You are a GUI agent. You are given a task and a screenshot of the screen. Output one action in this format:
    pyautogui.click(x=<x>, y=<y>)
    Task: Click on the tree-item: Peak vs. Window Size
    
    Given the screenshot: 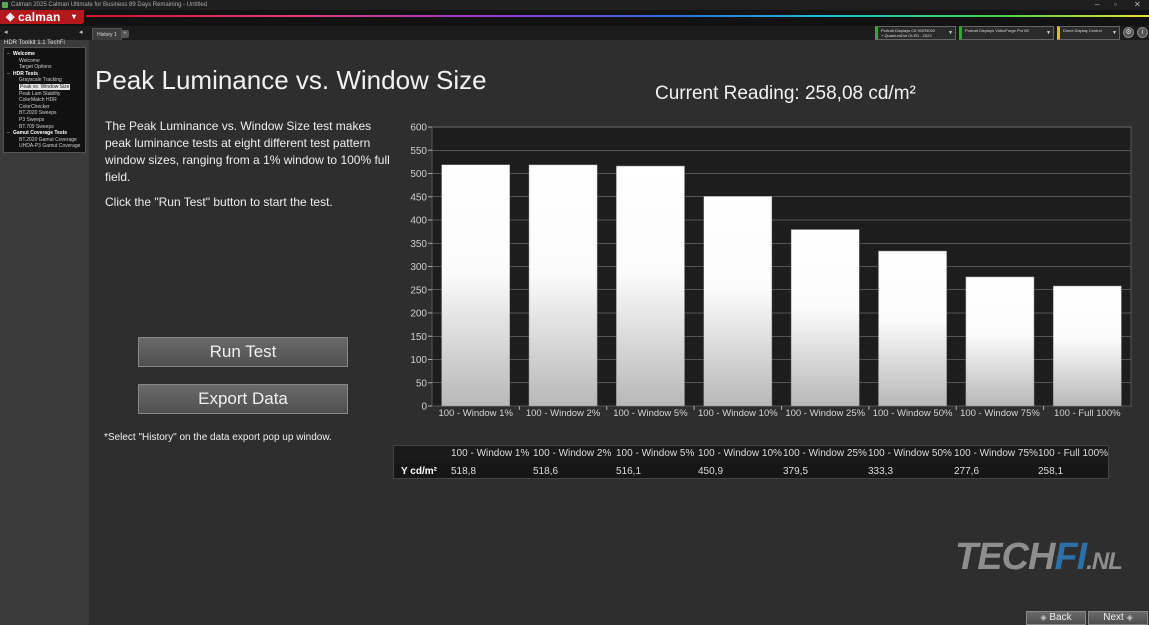 What is the action you would take?
    pyautogui.click(x=45, y=87)
    